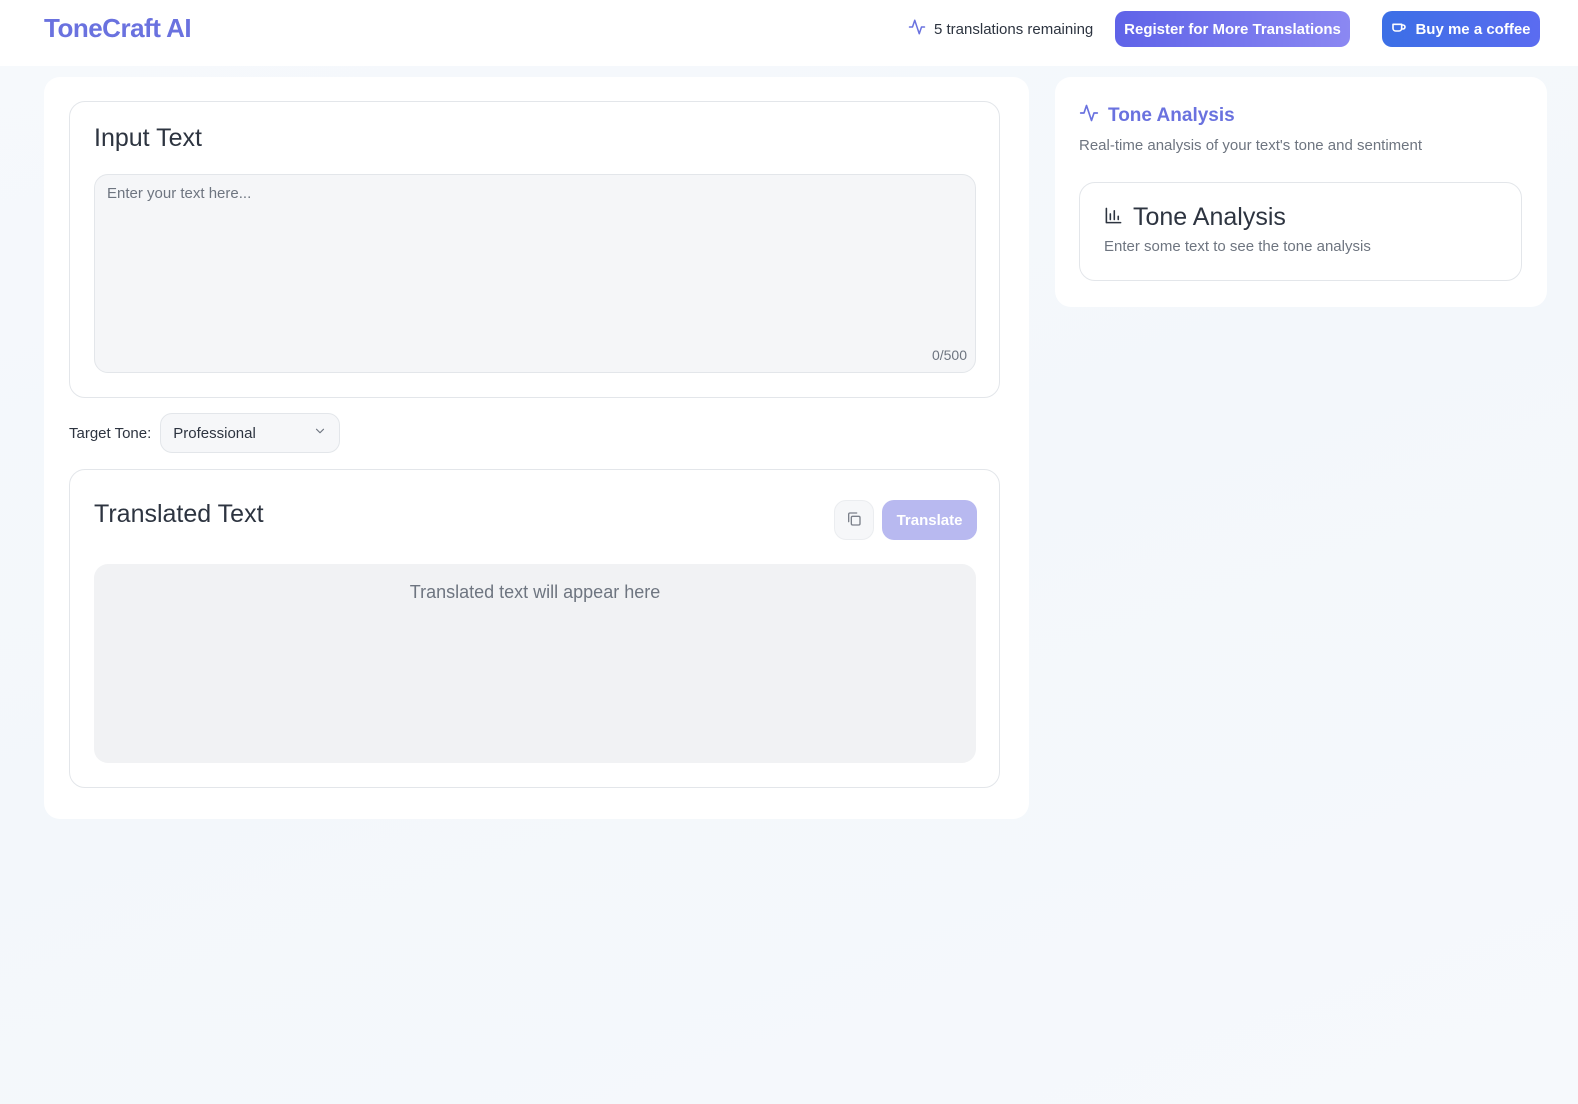 Image resolution: width=1578 pixels, height=1104 pixels. Describe the element at coordinates (1014, 29) in the screenshot. I see `remaining-text: 5 translations remaining` at that location.